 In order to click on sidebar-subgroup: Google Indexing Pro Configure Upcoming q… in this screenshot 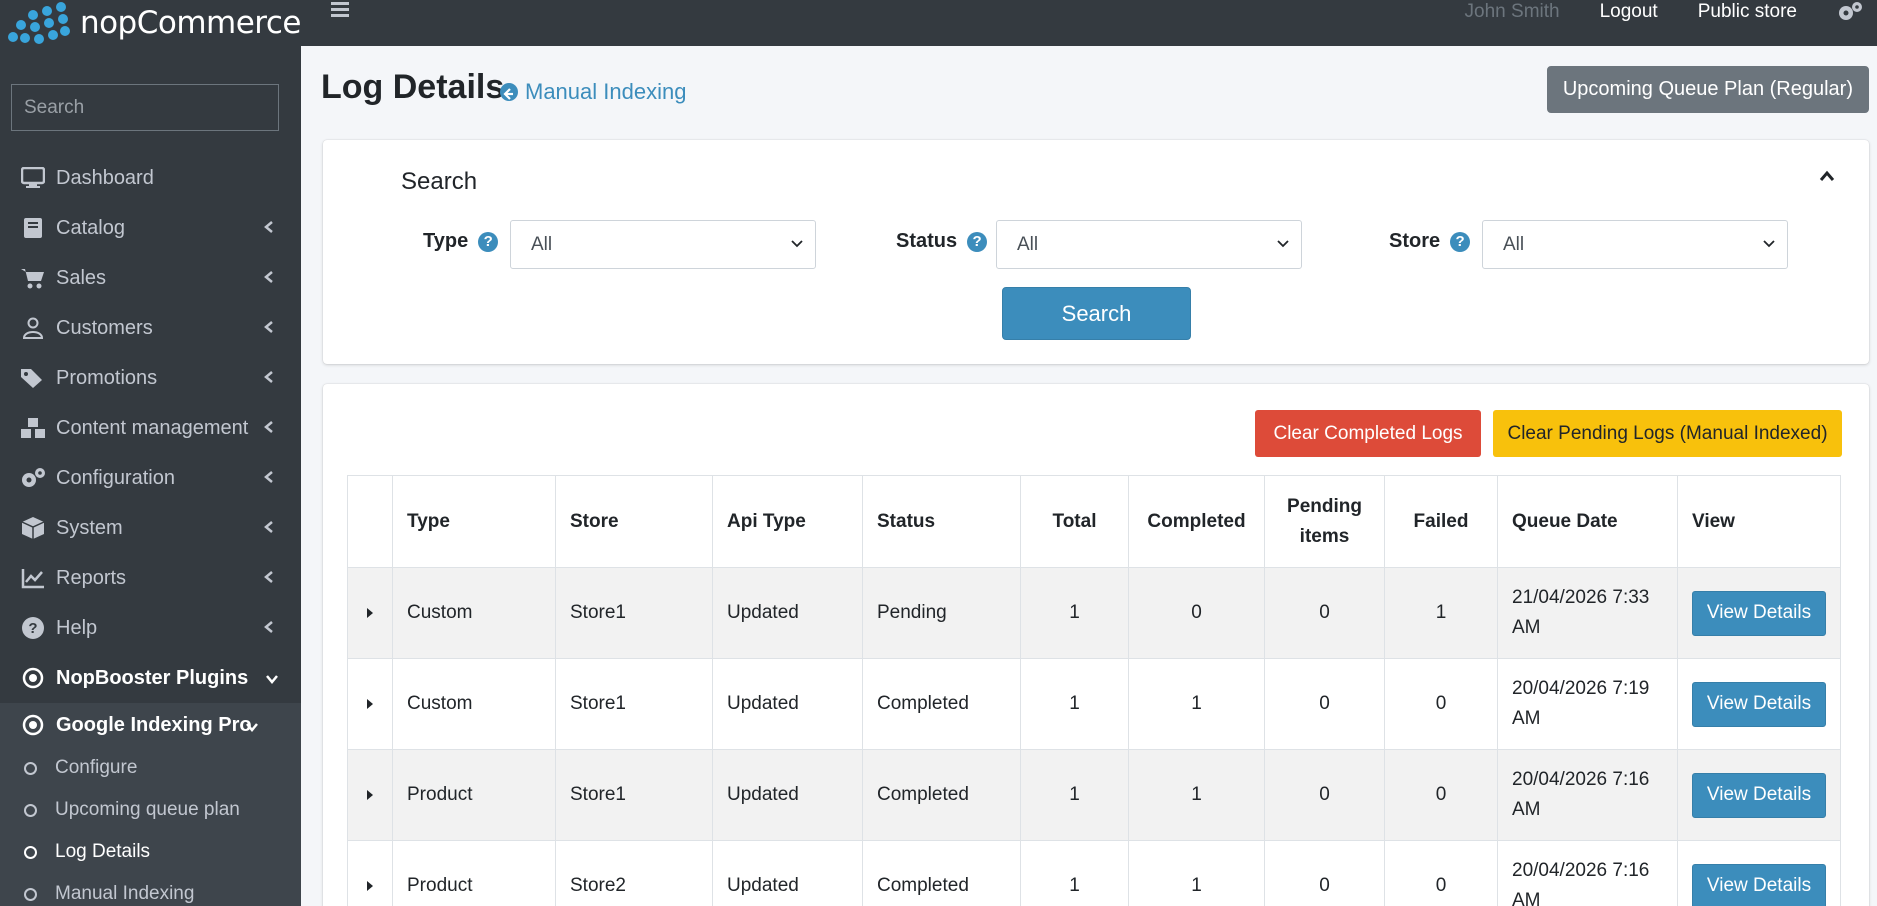, I will do `click(150, 804)`.